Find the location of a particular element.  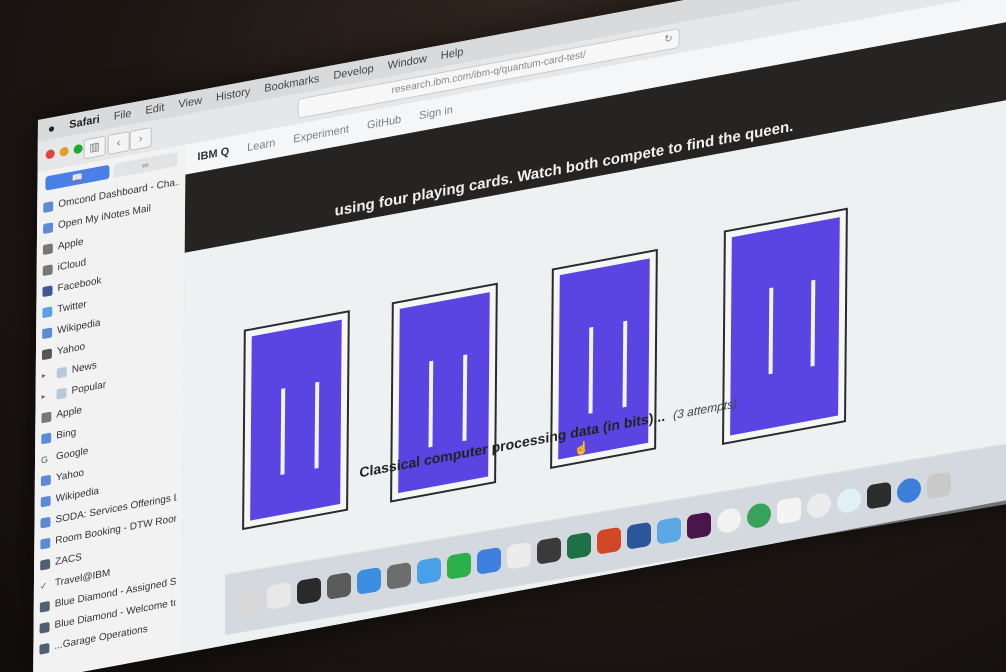

menu-help: Help is located at coordinates (452, 54).